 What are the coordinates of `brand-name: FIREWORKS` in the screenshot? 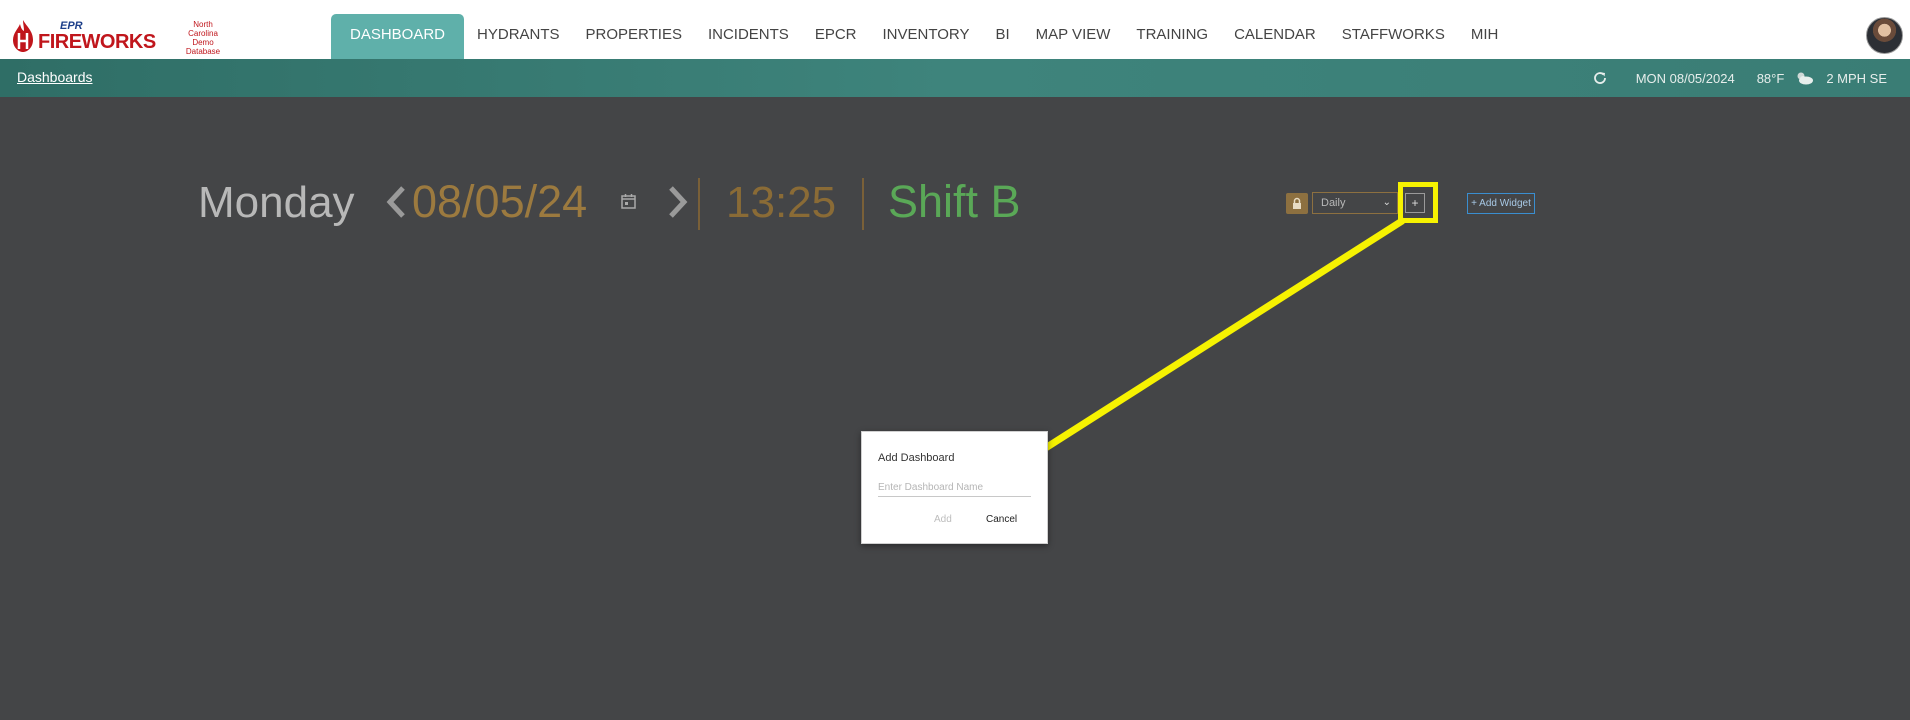 It's located at (97, 41).